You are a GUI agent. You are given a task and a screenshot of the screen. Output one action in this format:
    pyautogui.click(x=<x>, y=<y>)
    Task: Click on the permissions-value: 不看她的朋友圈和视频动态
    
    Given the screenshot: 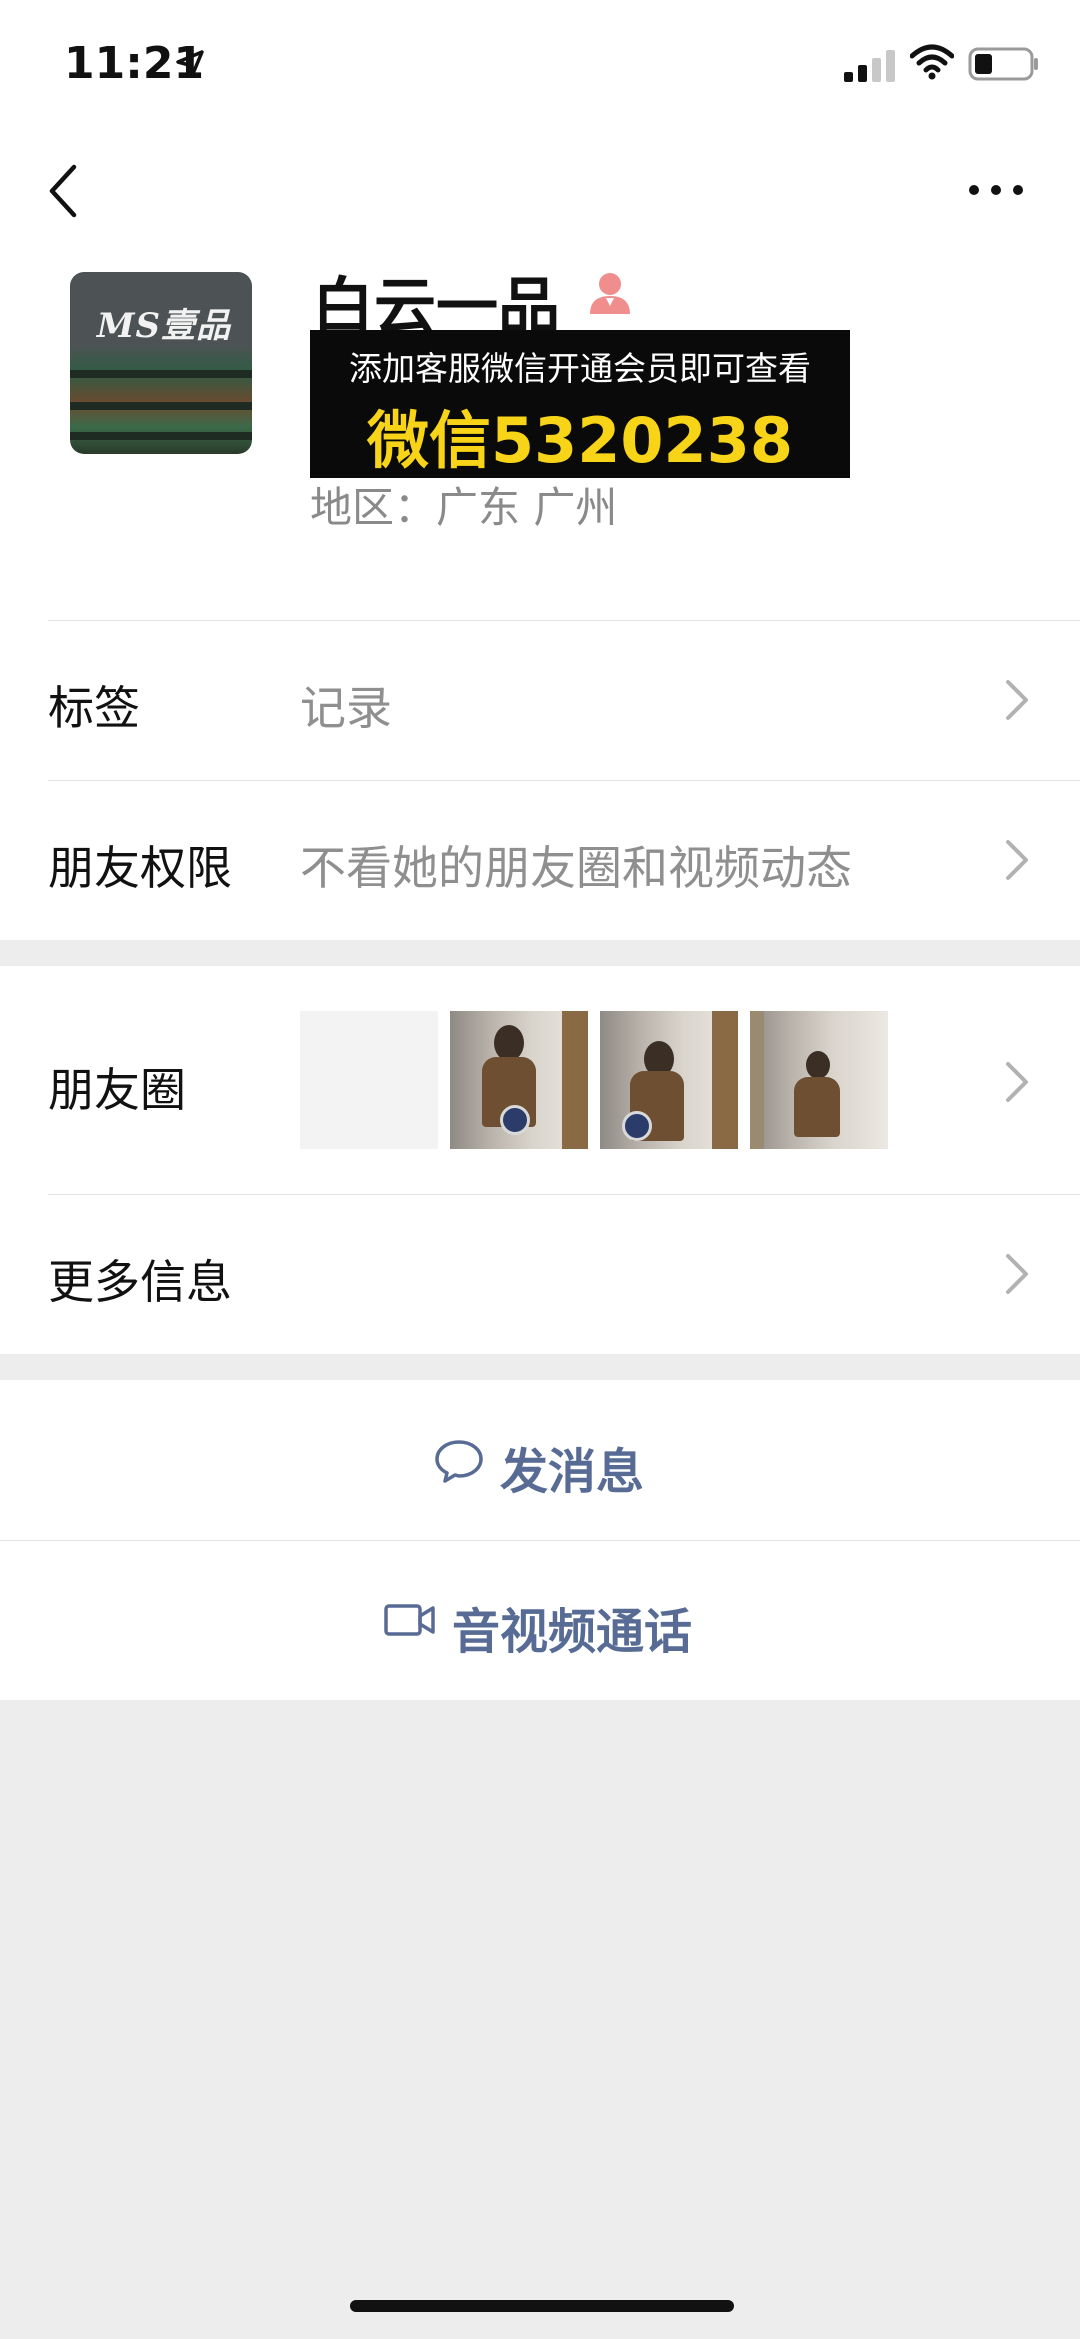 What is the action you would take?
    pyautogui.click(x=576, y=868)
    